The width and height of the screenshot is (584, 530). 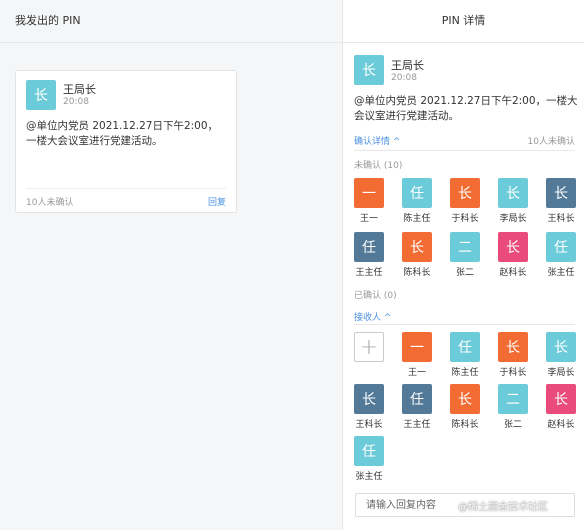 I want to click on watermark: @稀土掘金技术社区, so click(x=503, y=507).